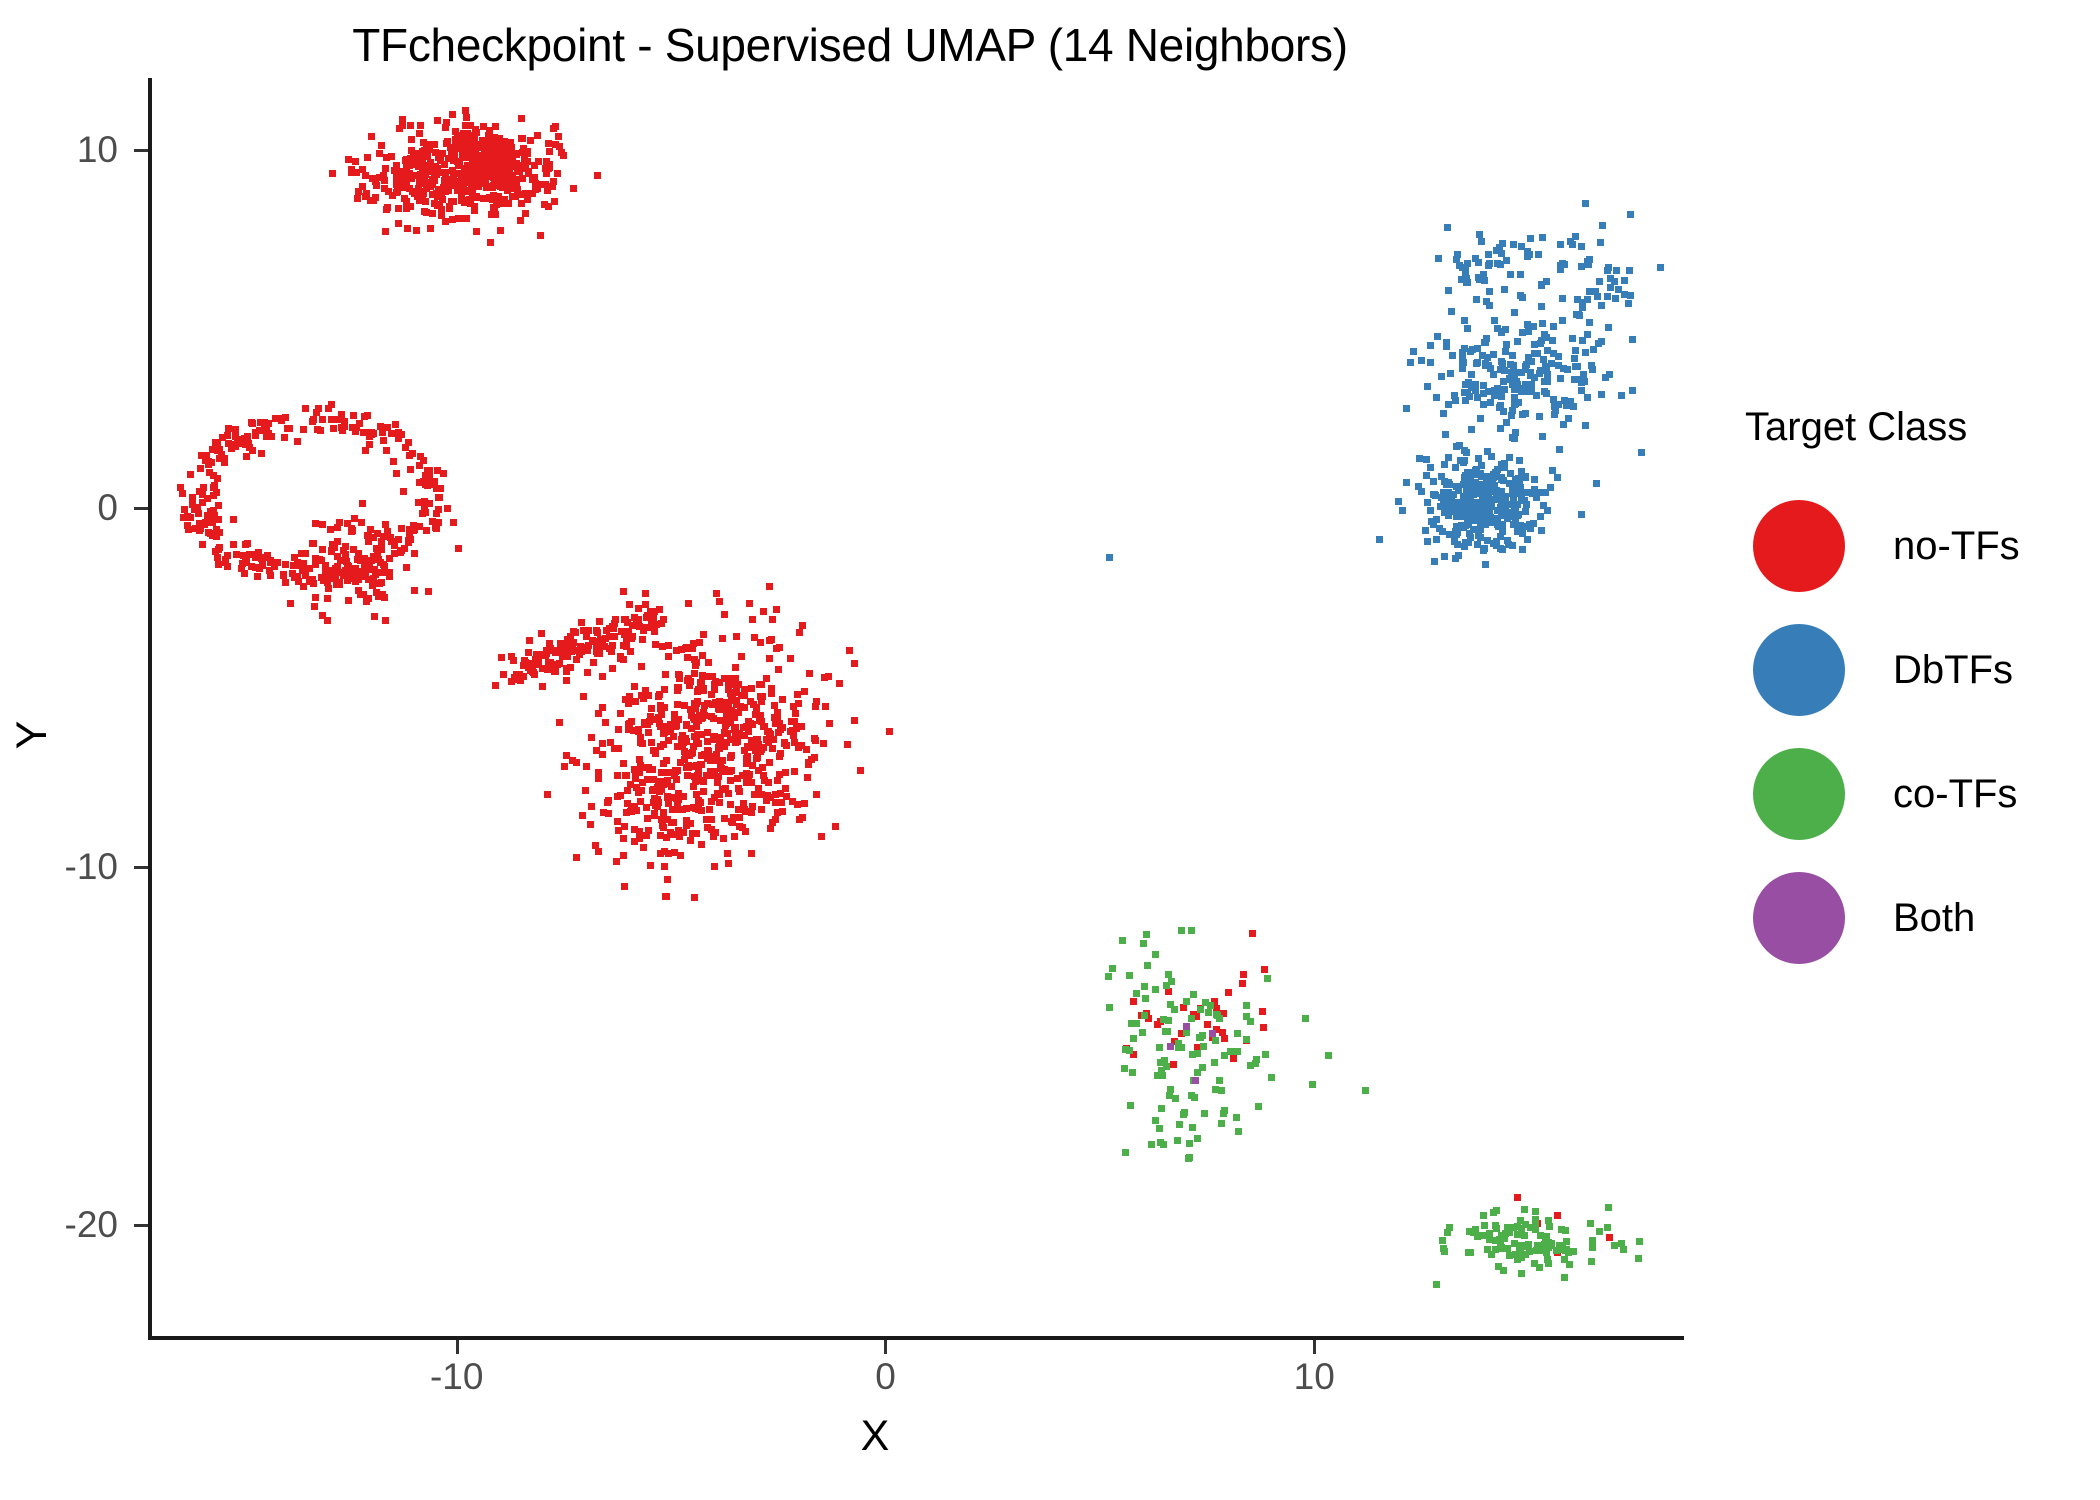 This screenshot has width=2100, height=1500. I want to click on legend-item-no-tfs: no-TFs, so click(1900, 546).